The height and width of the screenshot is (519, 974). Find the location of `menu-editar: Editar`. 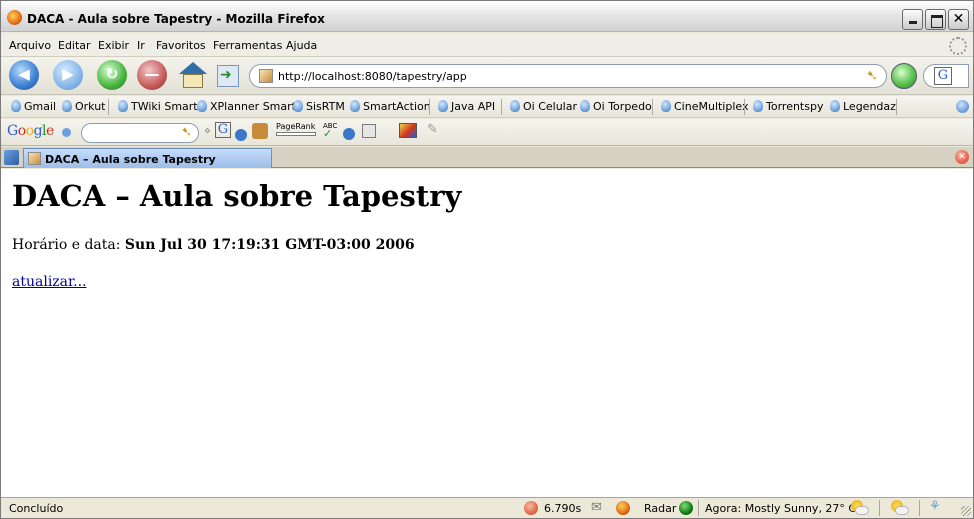

menu-editar: Editar is located at coordinates (74, 45).